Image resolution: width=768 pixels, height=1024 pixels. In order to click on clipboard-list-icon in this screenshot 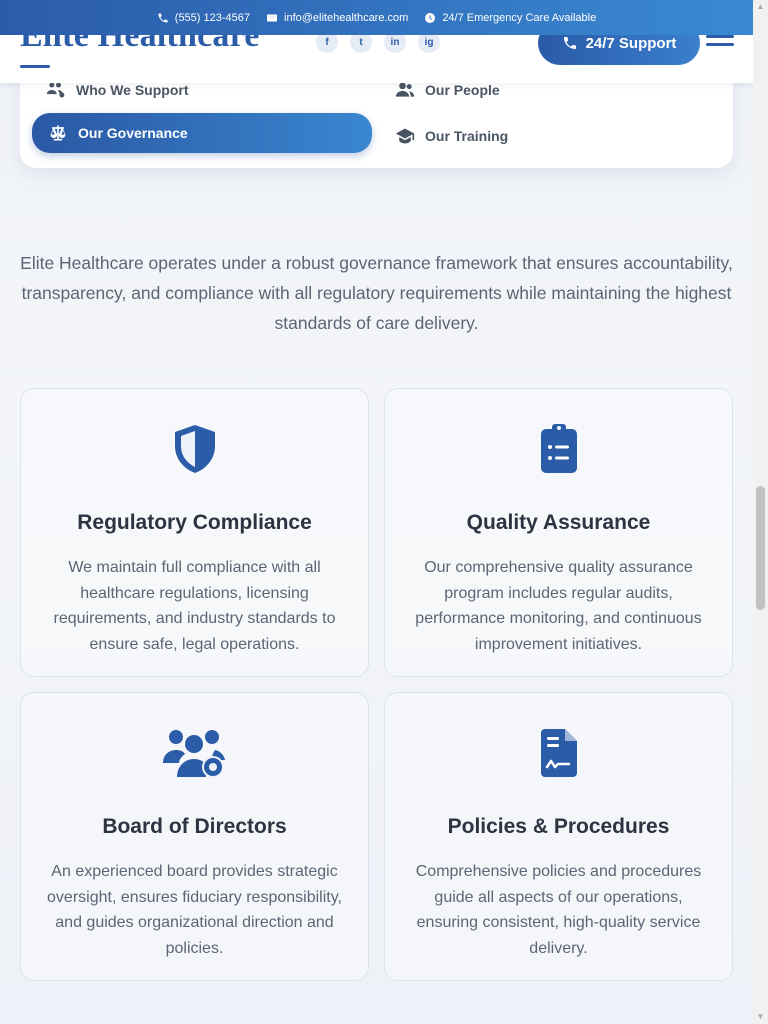, I will do `click(559, 449)`.